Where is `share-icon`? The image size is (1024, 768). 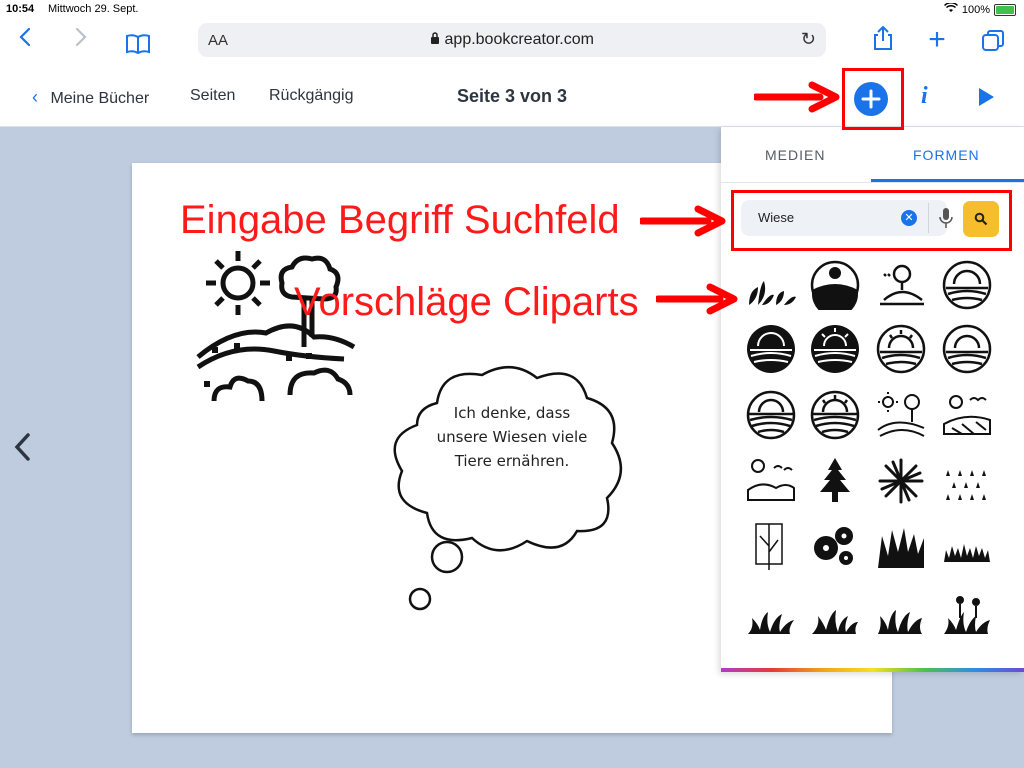 share-icon is located at coordinates (883, 44).